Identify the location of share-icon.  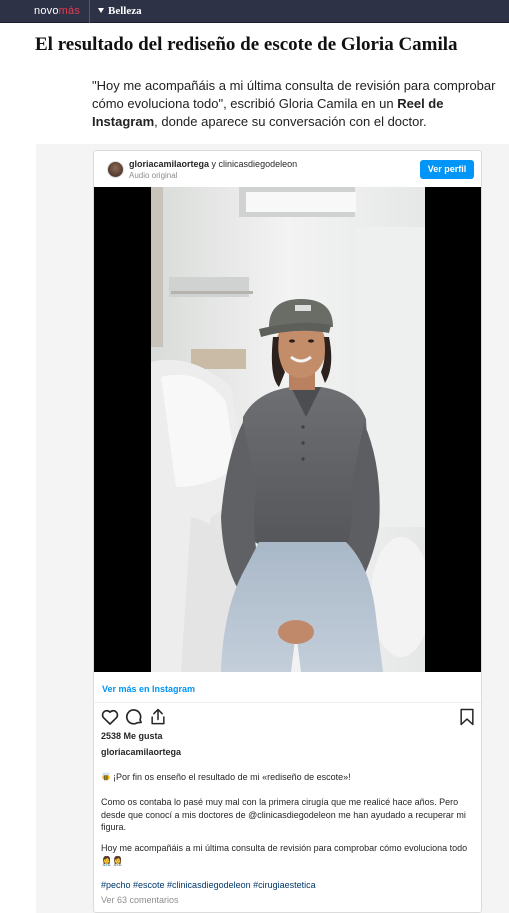
(158, 717).